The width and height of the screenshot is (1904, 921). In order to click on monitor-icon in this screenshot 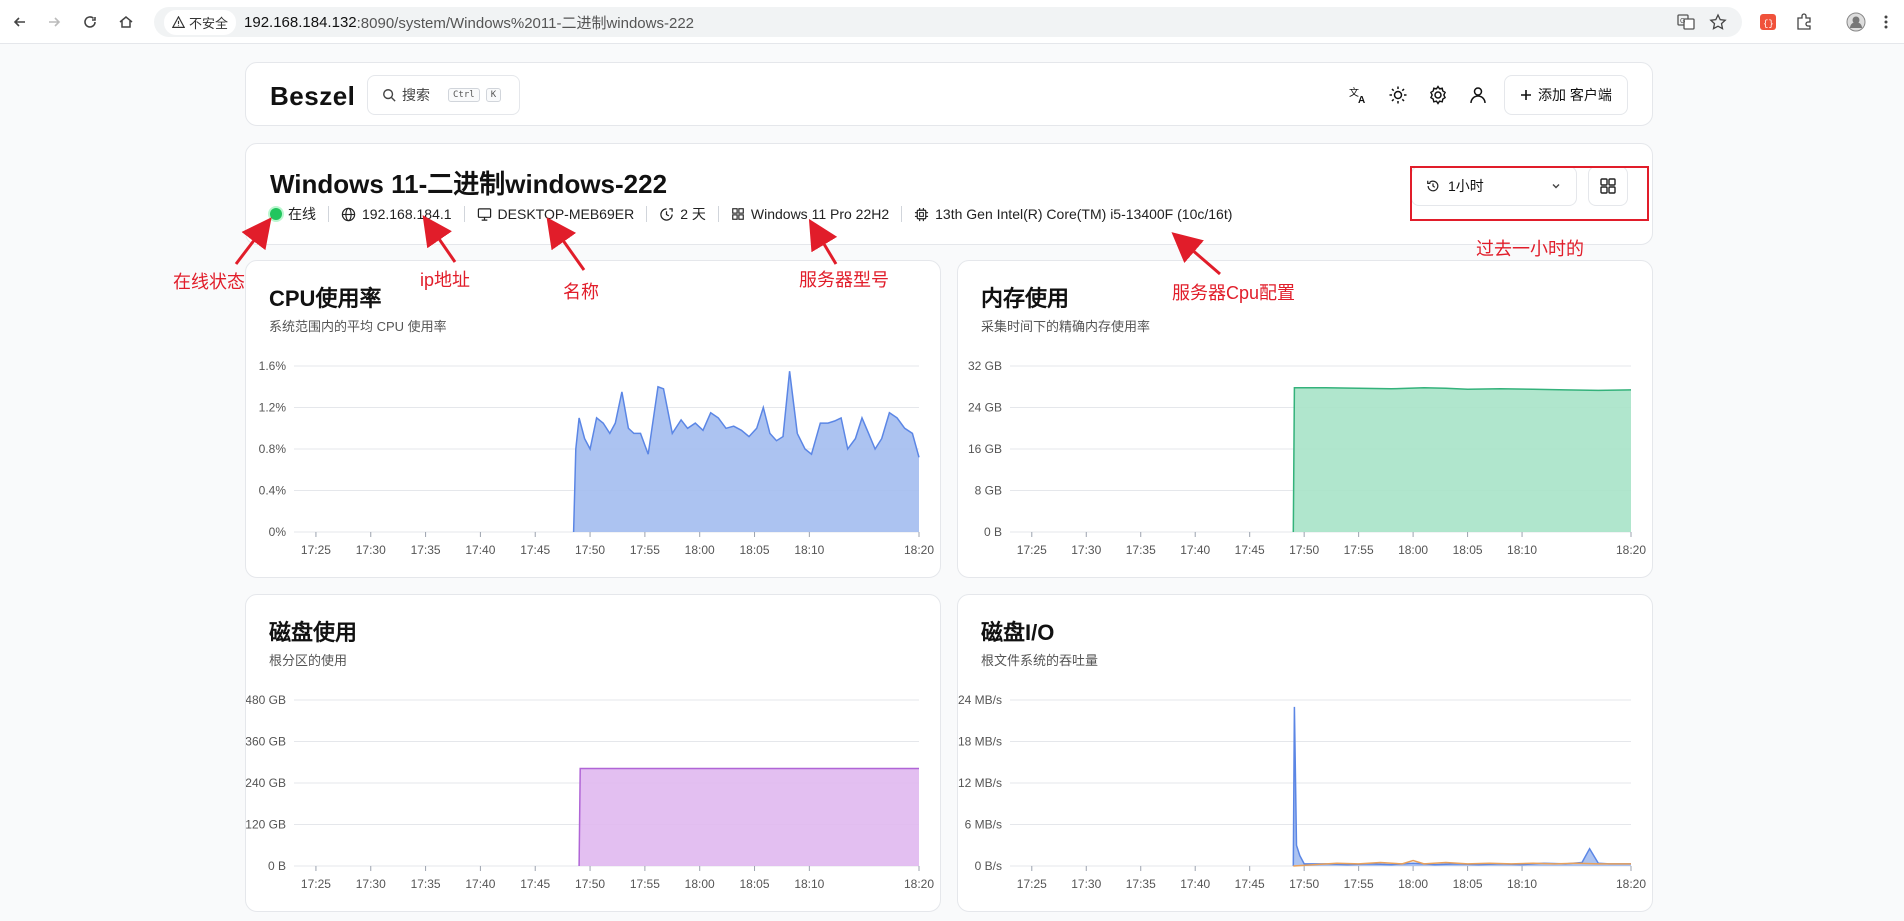, I will do `click(484, 214)`.